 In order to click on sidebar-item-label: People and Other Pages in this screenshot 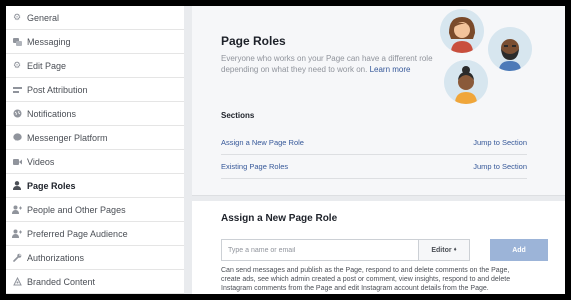, I will do `click(76, 209)`.